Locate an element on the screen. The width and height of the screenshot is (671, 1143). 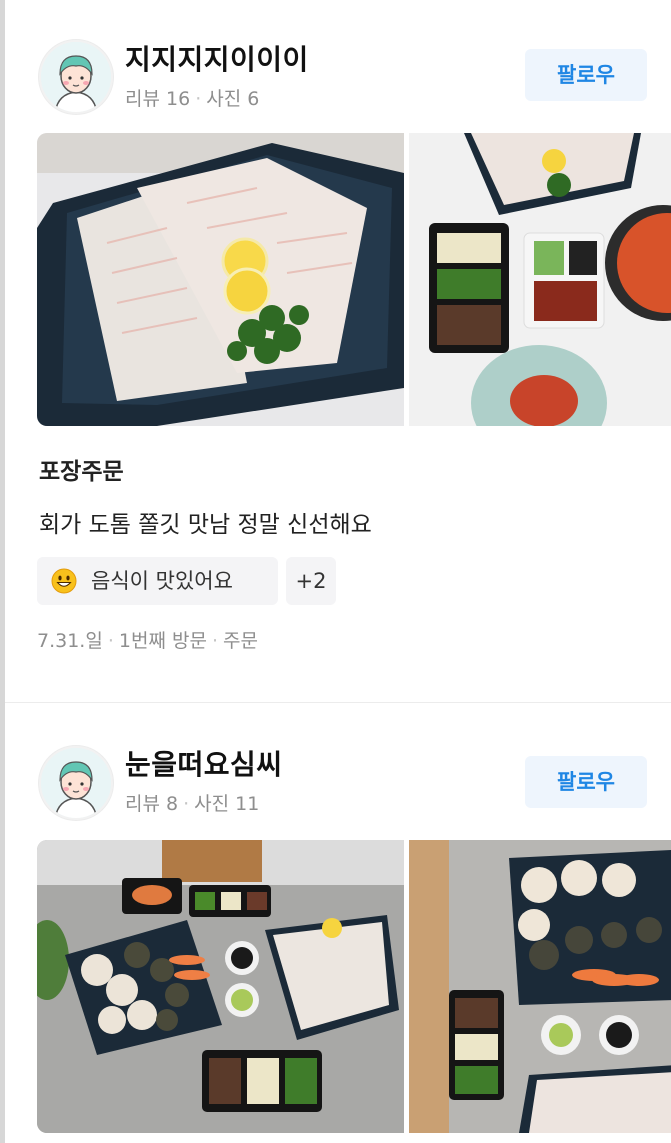
more-tags-button: +2 is located at coordinates (311, 581).